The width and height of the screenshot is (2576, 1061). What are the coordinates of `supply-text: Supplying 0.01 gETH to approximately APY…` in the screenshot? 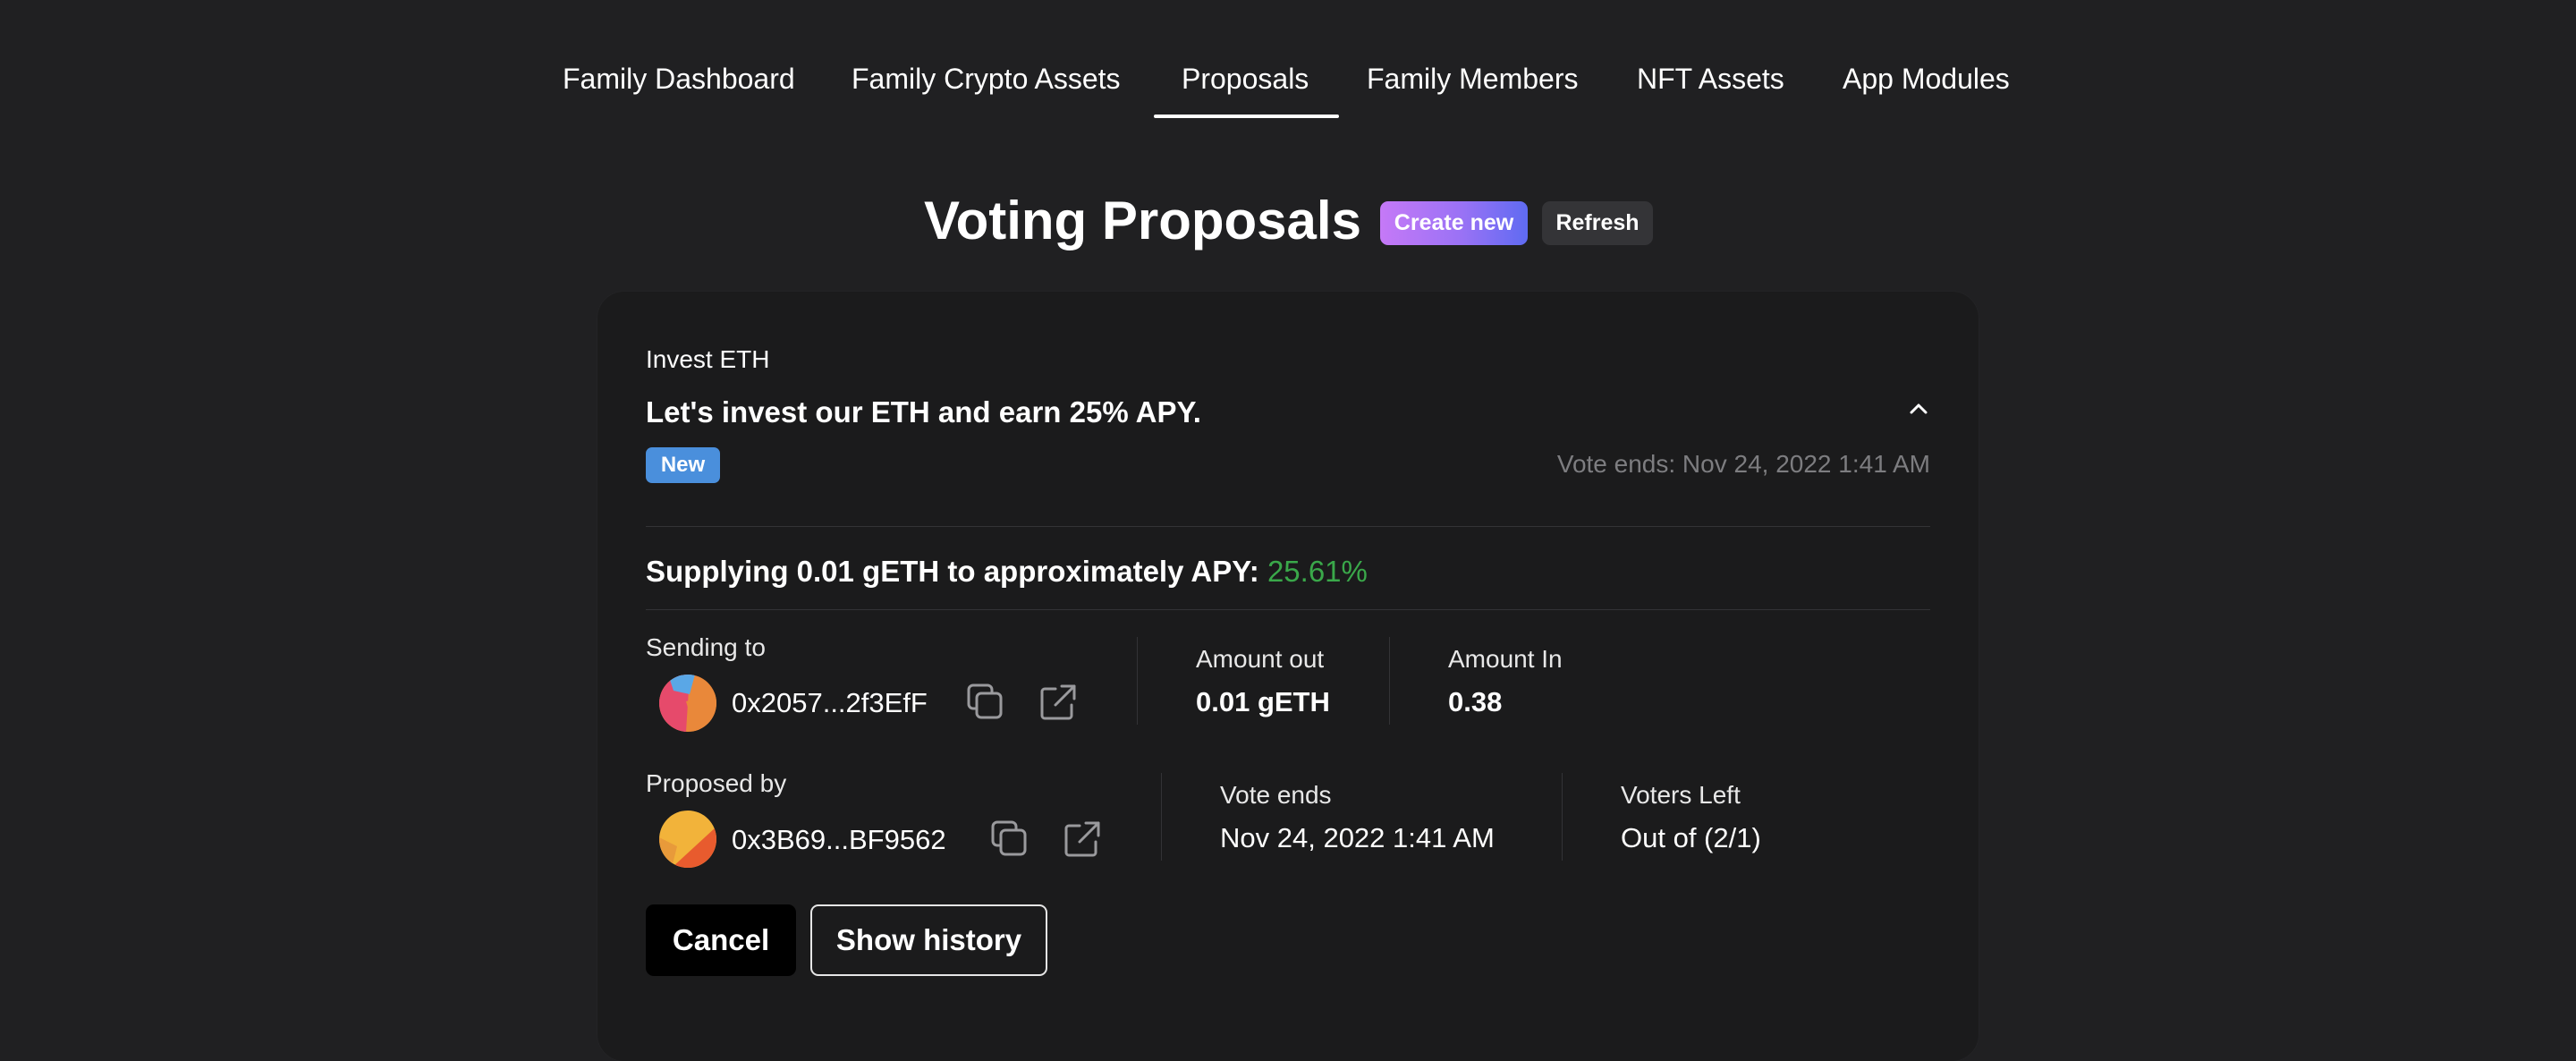 It's located at (952, 571).